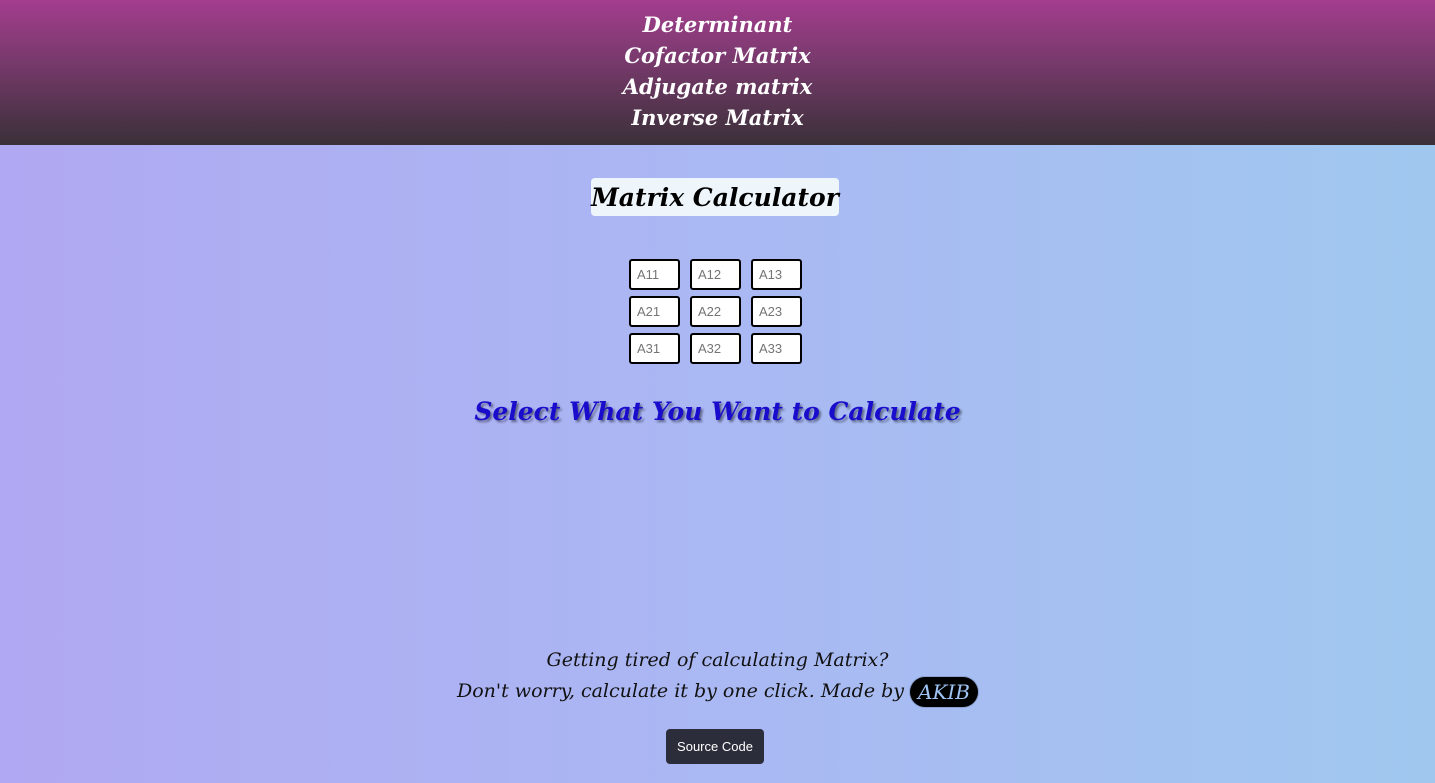  I want to click on footer-line-1: Getting tired of calculating Matrix?, so click(717, 660).